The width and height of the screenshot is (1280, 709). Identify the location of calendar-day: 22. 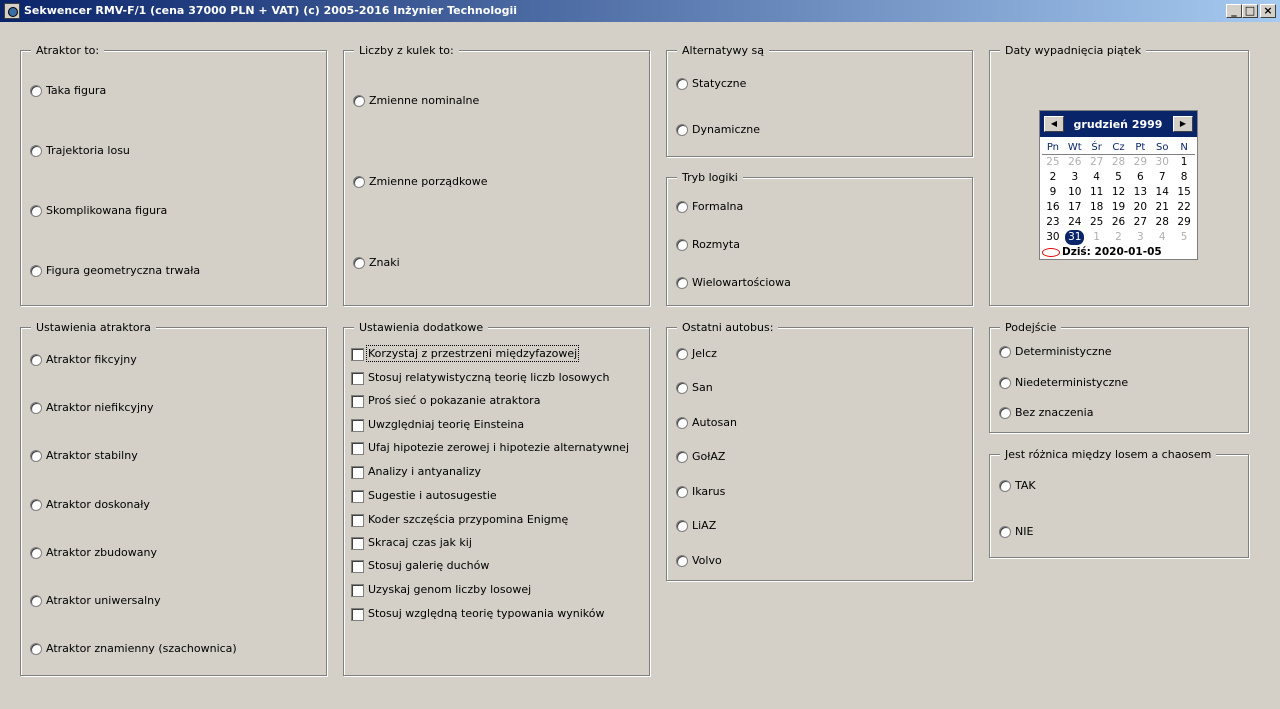
(1184, 207).